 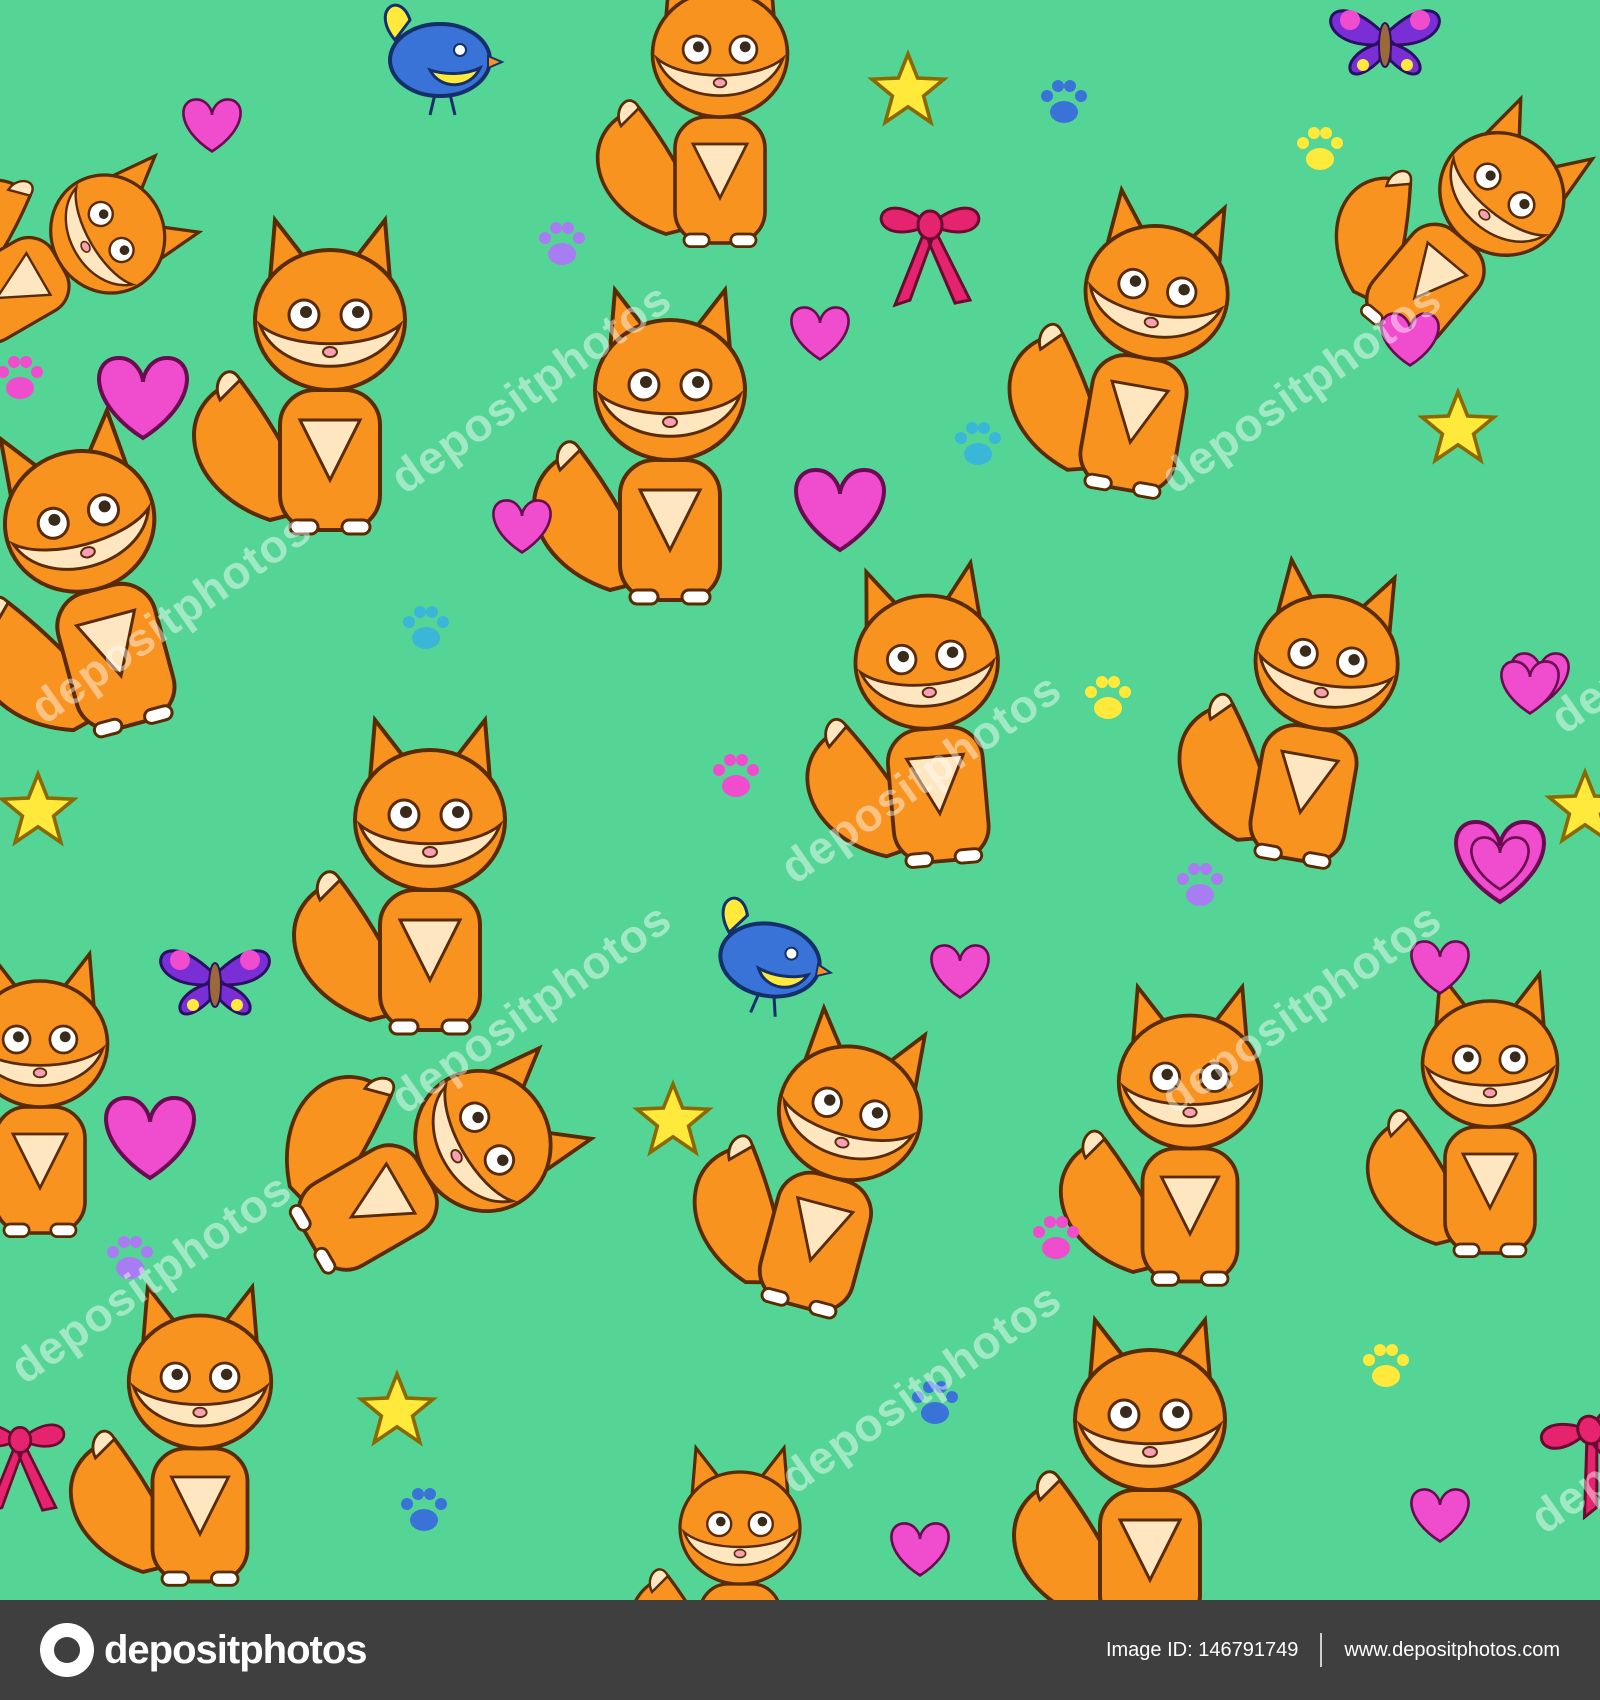 What do you see at coordinates (1321, 1650) in the screenshot?
I see `footer-divider` at bounding box center [1321, 1650].